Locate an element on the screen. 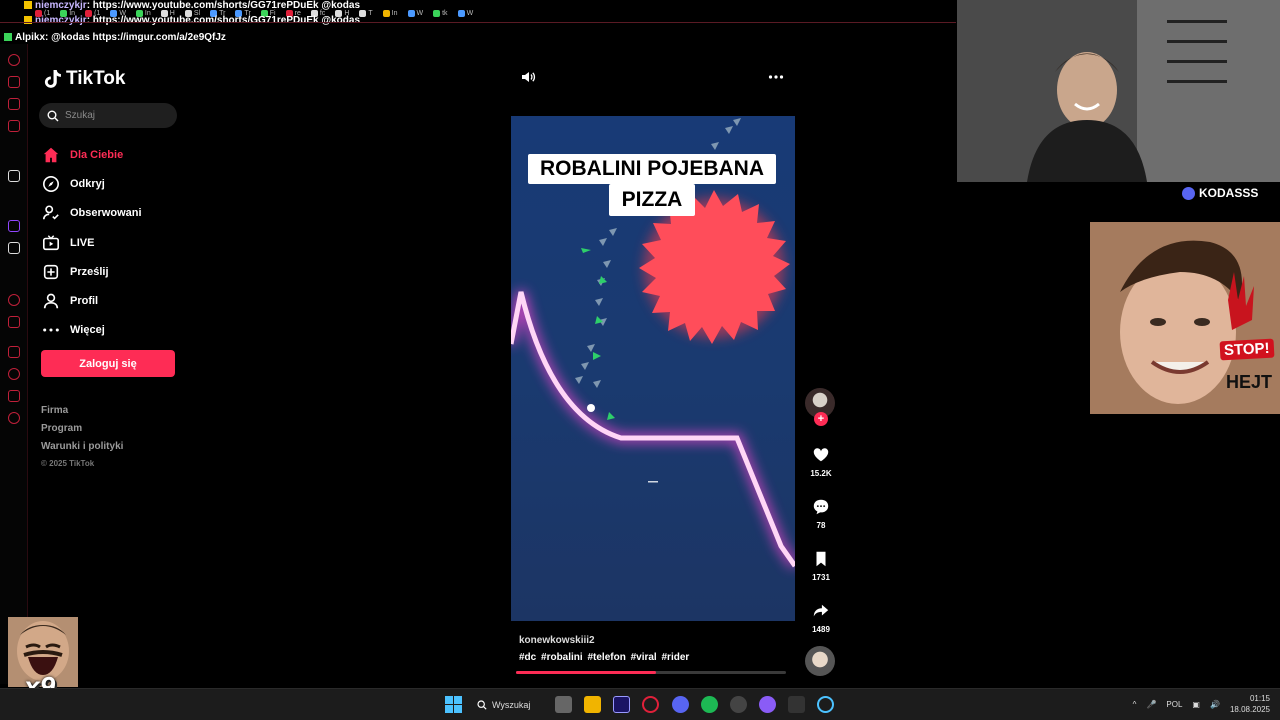 This screenshot has height=720, width=1280. webcam-streamer is located at coordinates (1118, 91).